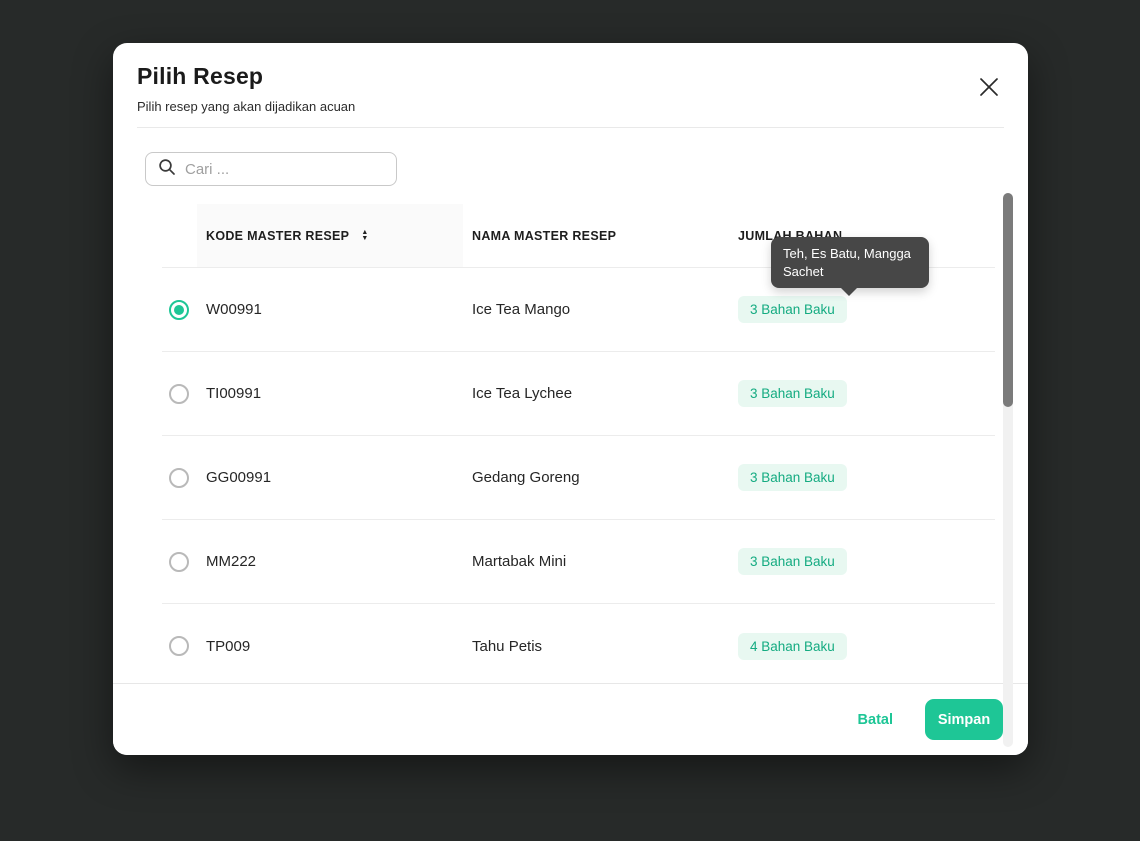  What do you see at coordinates (526, 477) in the screenshot?
I see `recipe-name: Gedang Goreng` at bounding box center [526, 477].